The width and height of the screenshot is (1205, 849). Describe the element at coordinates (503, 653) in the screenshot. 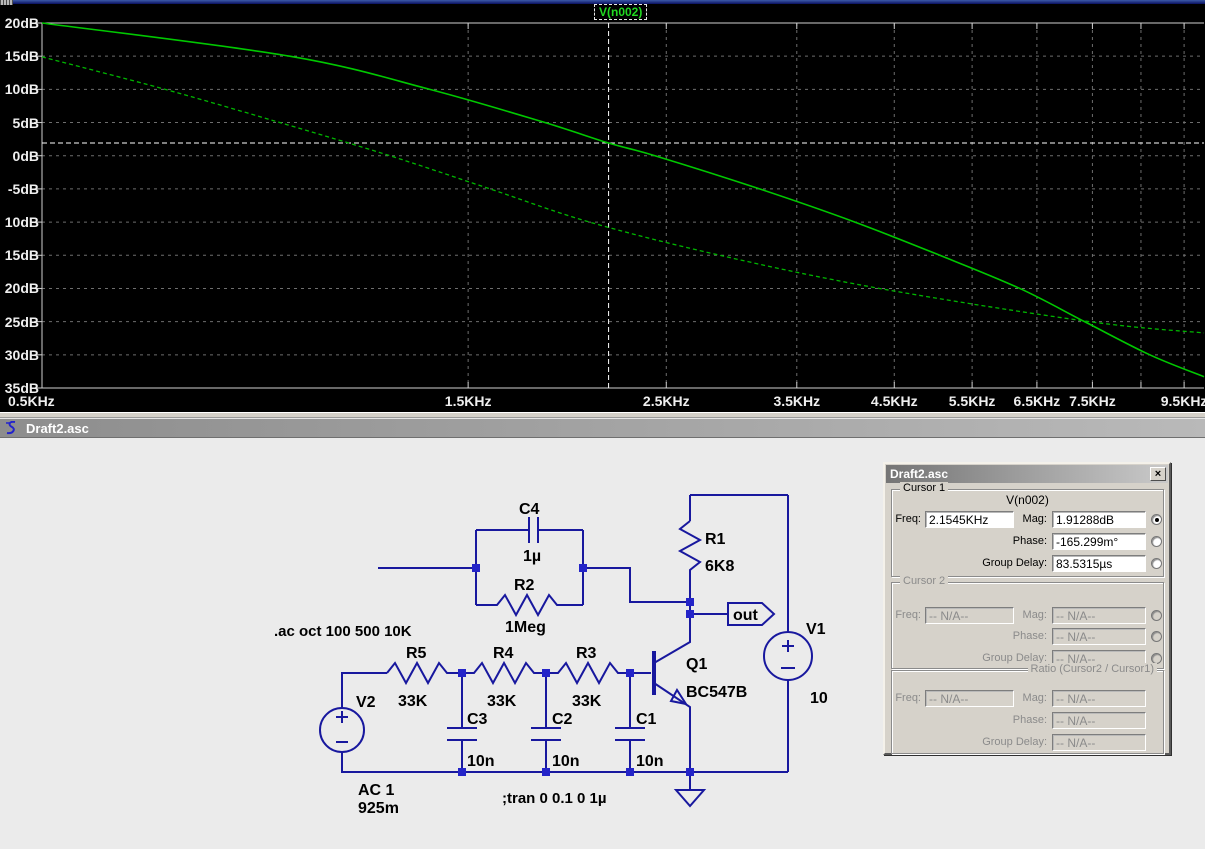

I see `label-r4: R4` at that location.